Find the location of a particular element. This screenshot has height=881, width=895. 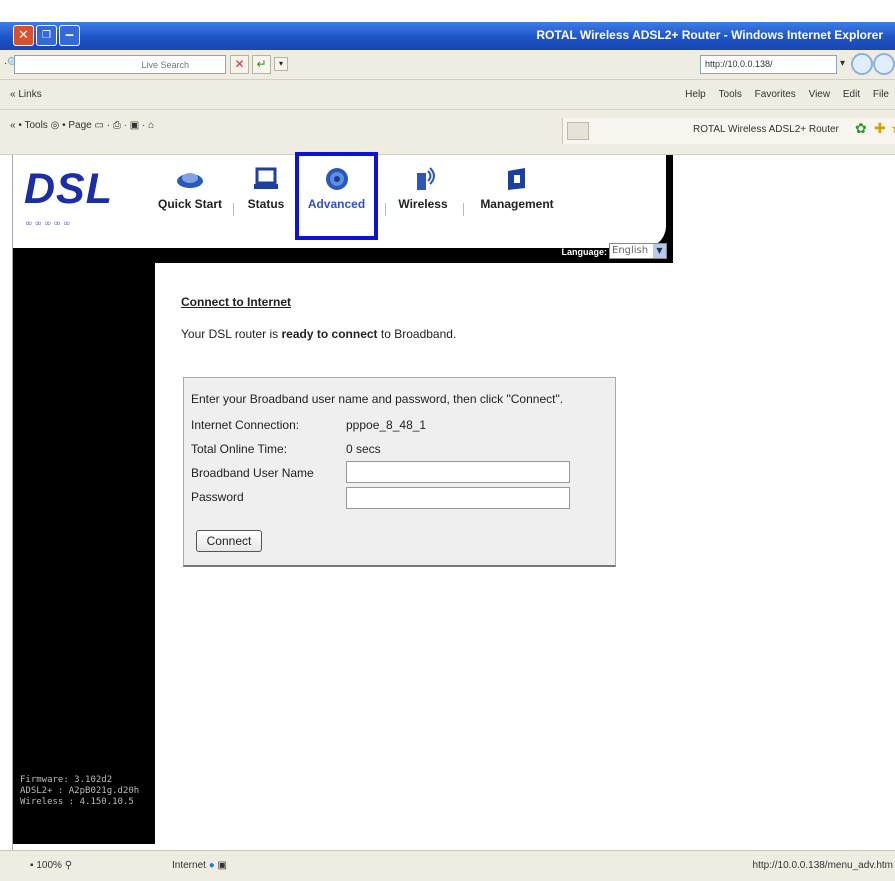

protected-mode-icon: ▣ is located at coordinates (222, 865).